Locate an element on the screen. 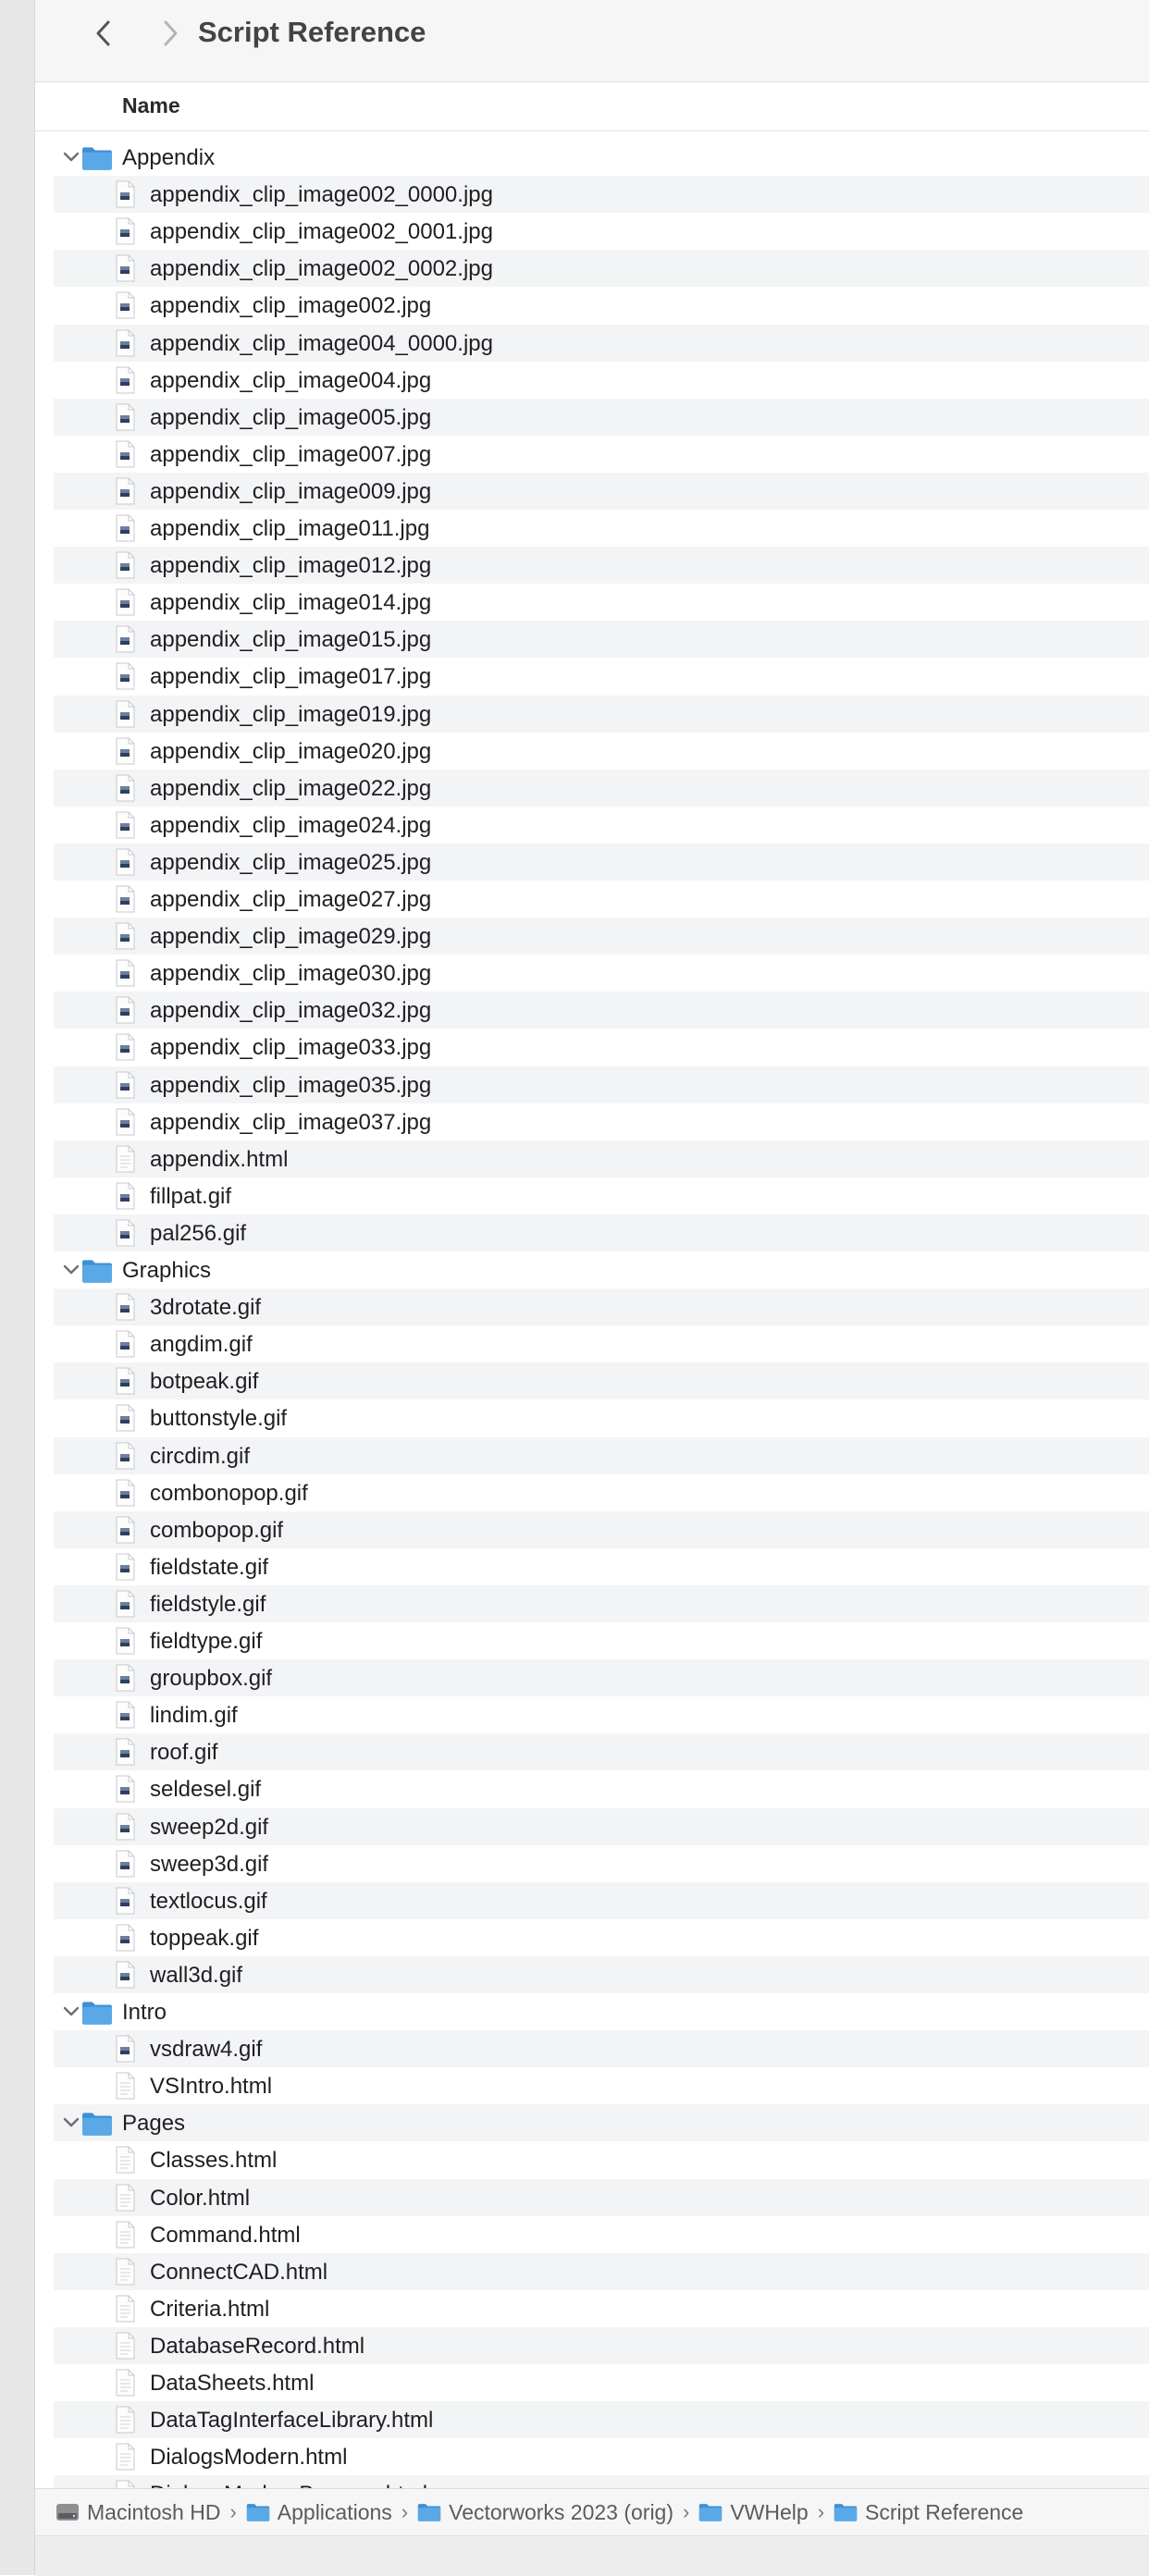 The height and width of the screenshot is (2576, 1149). file-row: appendix_clip_image025.jpg is located at coordinates (601, 862).